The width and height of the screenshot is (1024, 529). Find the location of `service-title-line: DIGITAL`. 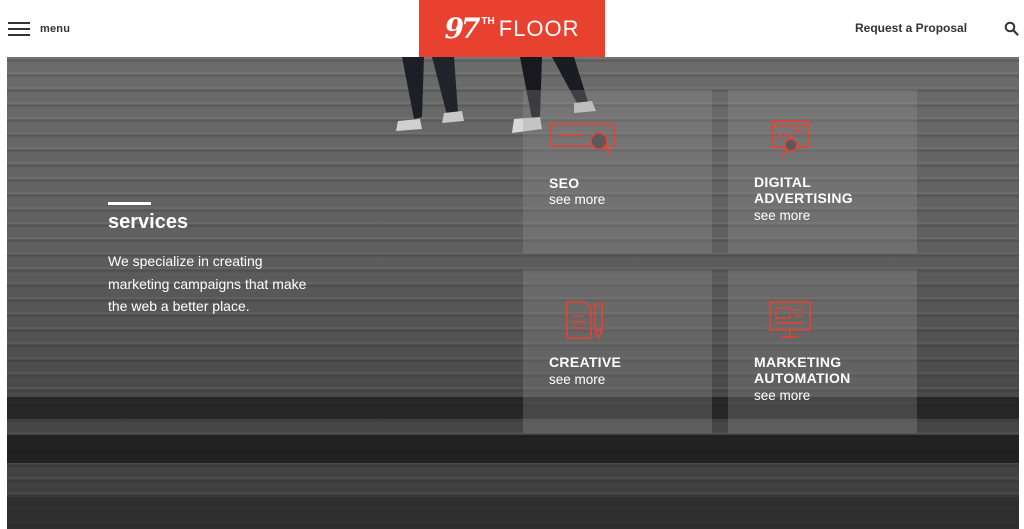

service-title-line: DIGITAL is located at coordinates (783, 182).